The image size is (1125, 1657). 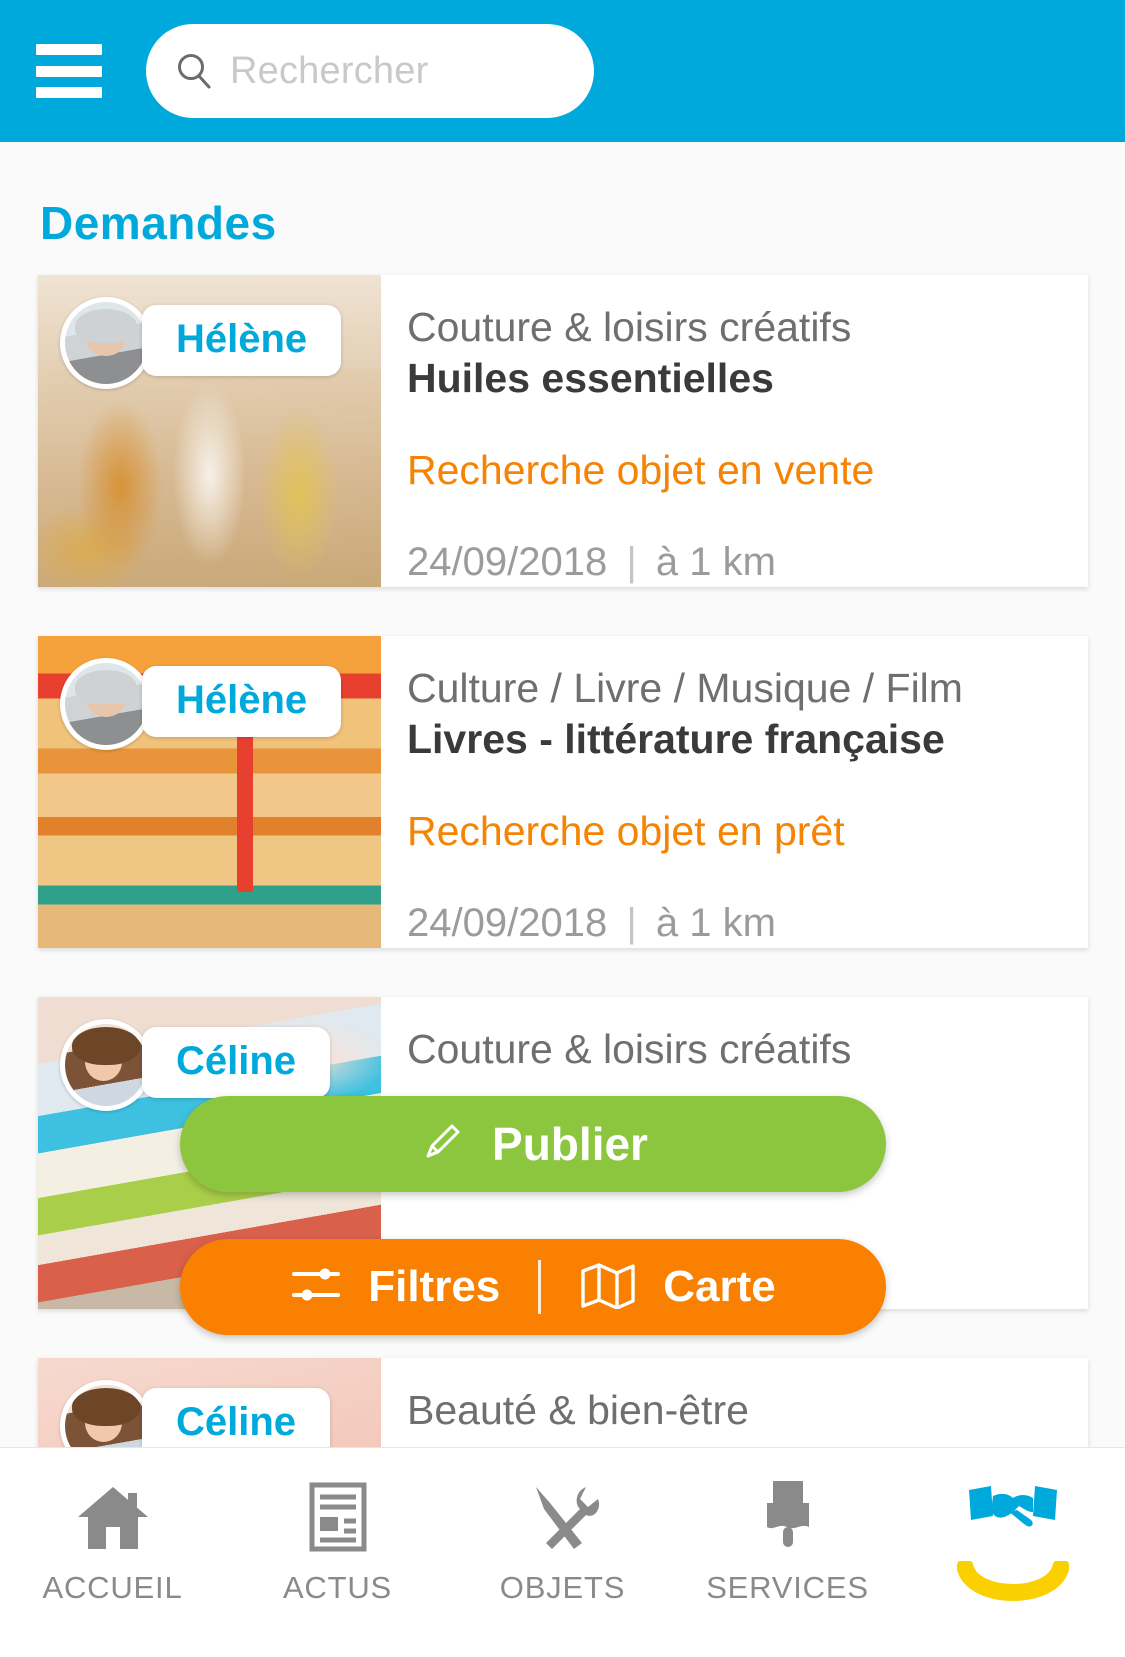 What do you see at coordinates (329, 71) in the screenshot?
I see `search-input-placeholder: Rechercher` at bounding box center [329, 71].